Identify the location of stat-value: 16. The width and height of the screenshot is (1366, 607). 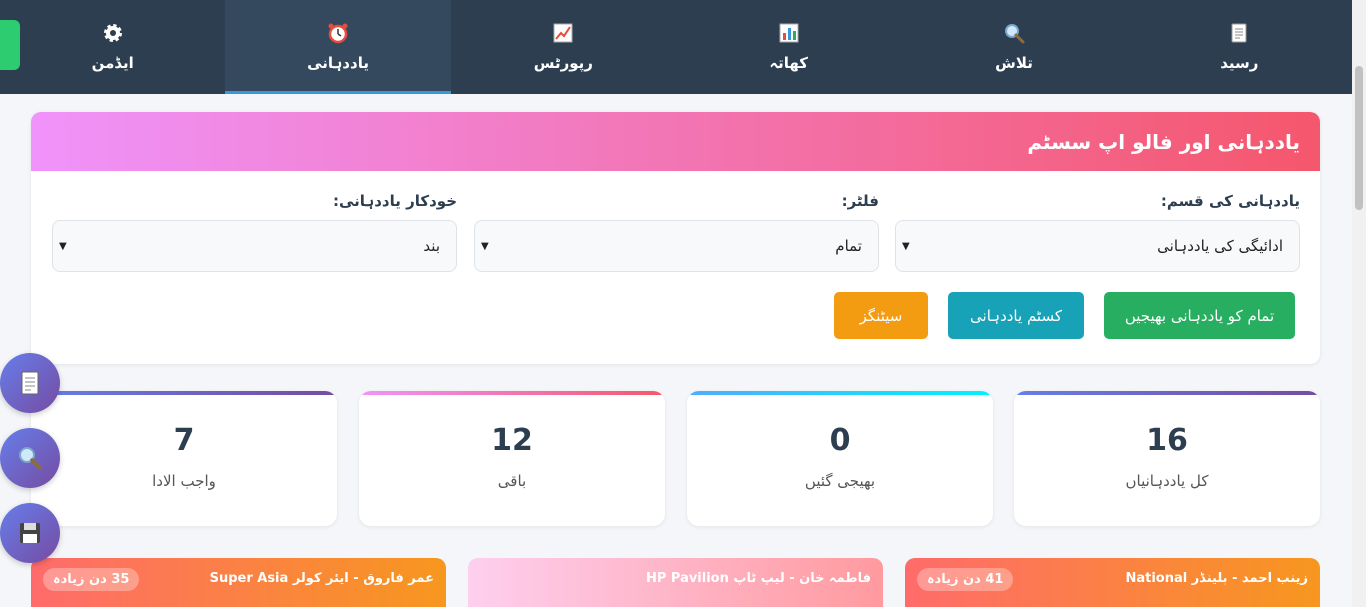
(1167, 440).